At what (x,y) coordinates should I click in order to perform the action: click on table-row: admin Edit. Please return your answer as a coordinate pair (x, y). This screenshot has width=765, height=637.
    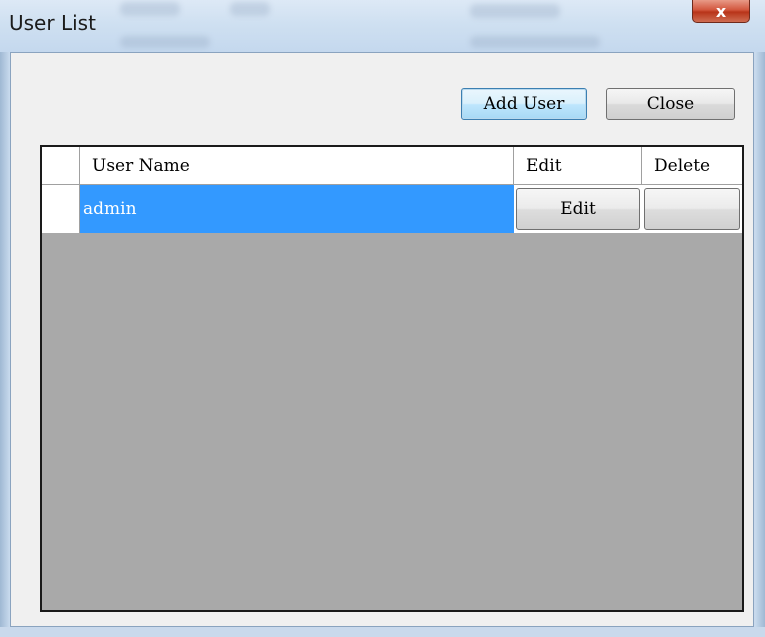
    Looking at the image, I should click on (392, 209).